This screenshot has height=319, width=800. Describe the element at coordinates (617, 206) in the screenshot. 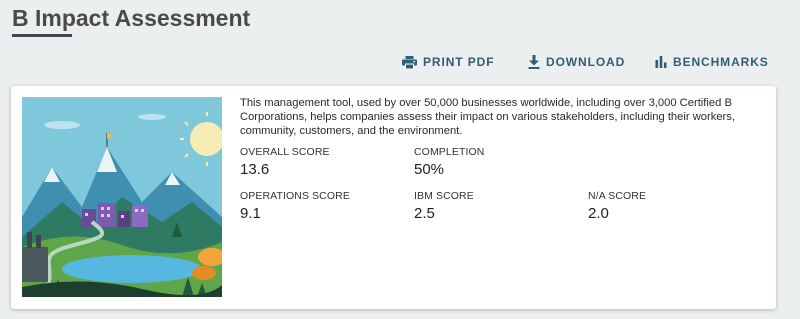

I see `na-score: N/A SCORE 2.0` at that location.